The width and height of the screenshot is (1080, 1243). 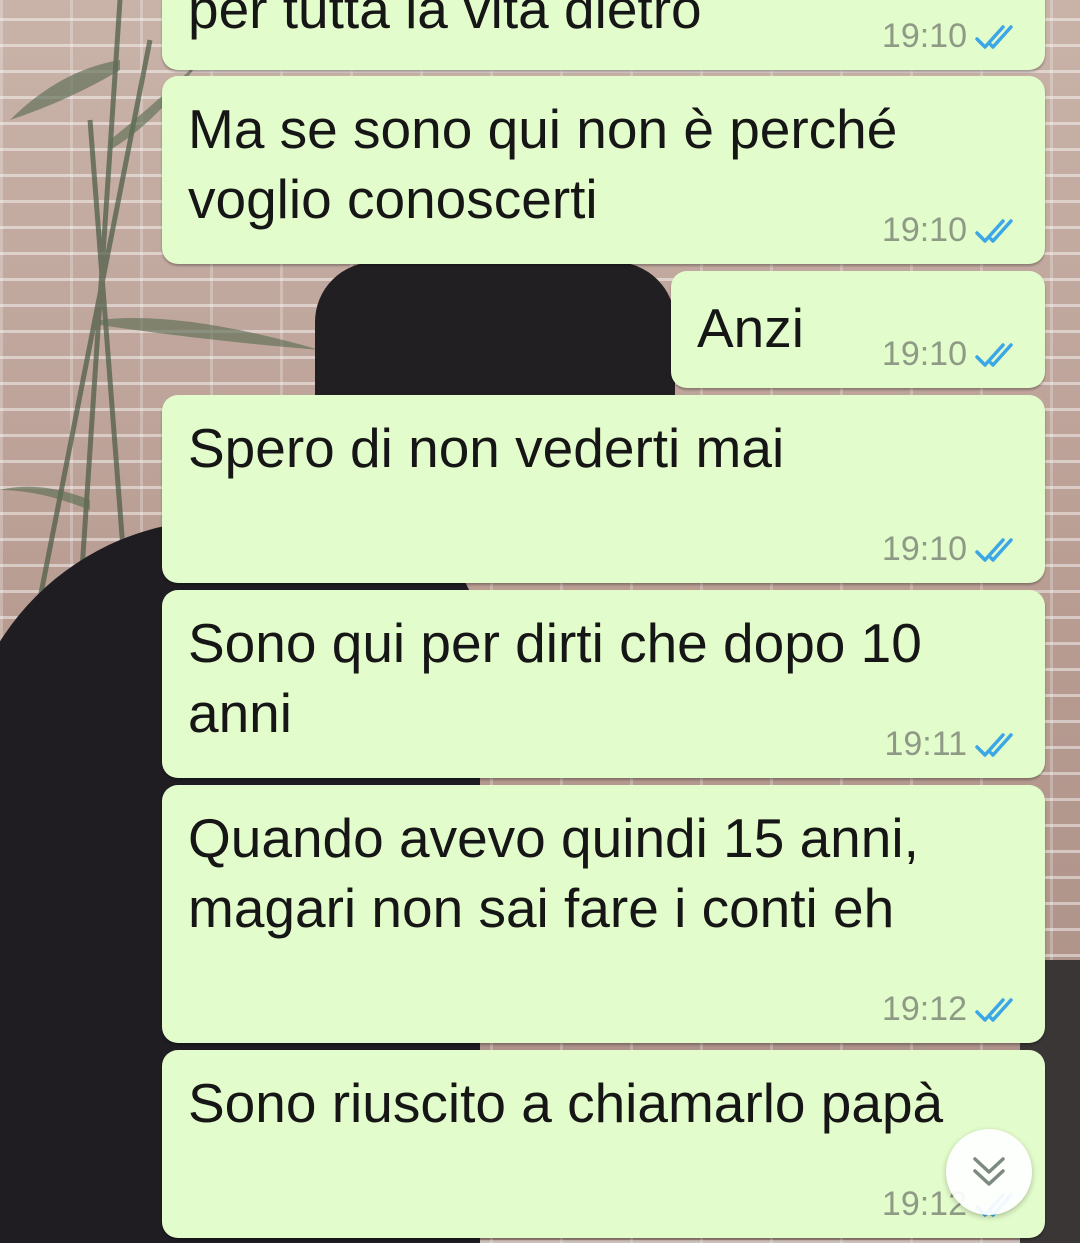 I want to click on message-meta: 19:12, so click(x=951, y=1009).